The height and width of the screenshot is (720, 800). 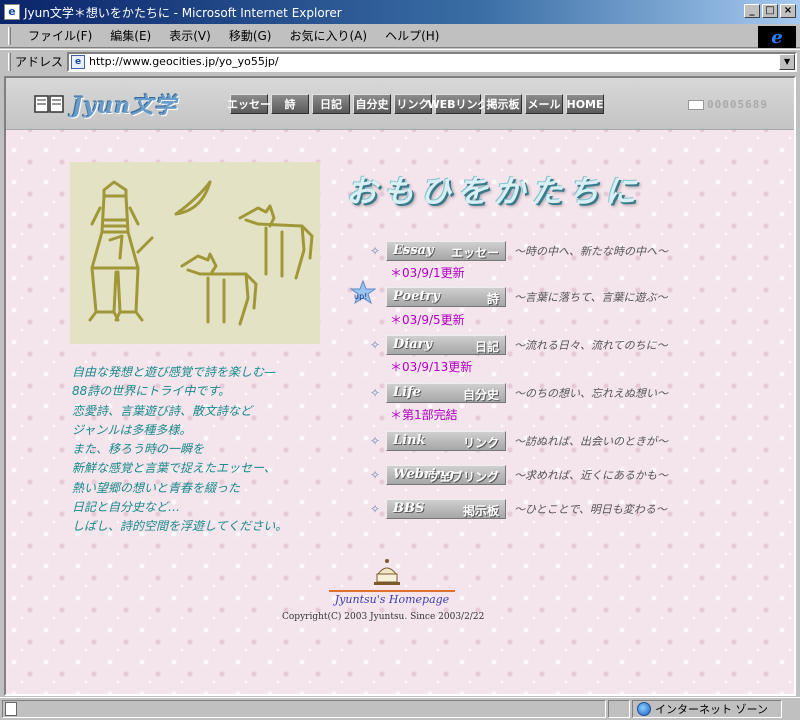 I want to click on security-zone-pane: インターネット ゾーン, so click(x=707, y=709).